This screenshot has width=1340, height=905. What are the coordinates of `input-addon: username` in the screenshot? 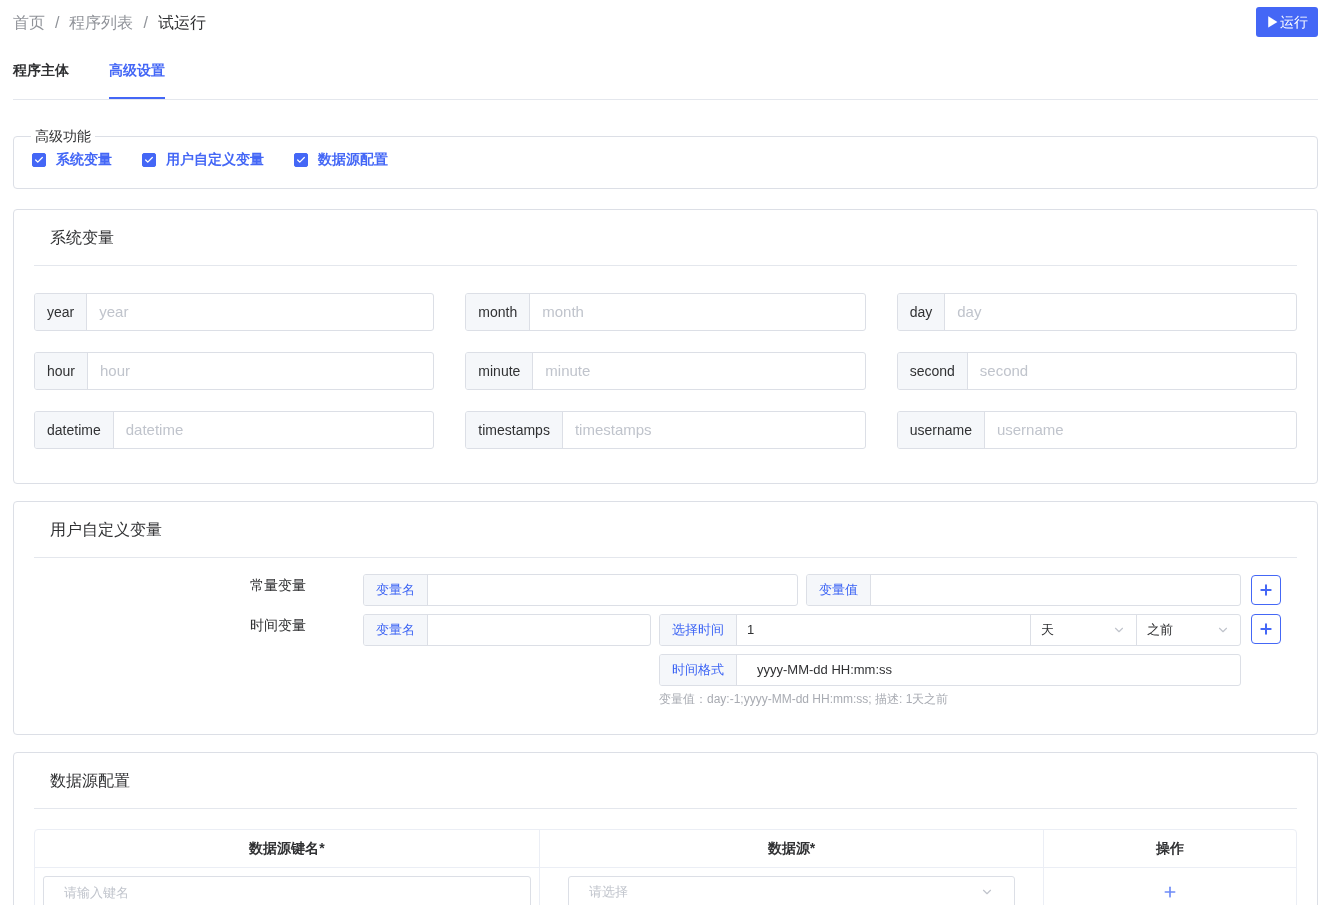 It's located at (941, 430).